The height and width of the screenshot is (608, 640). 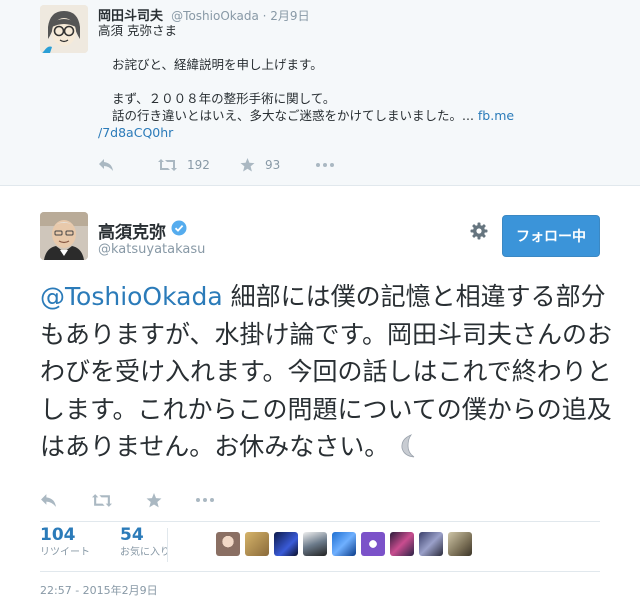 What do you see at coordinates (145, 552) in the screenshot?
I see `favorites-label: お気に入り` at bounding box center [145, 552].